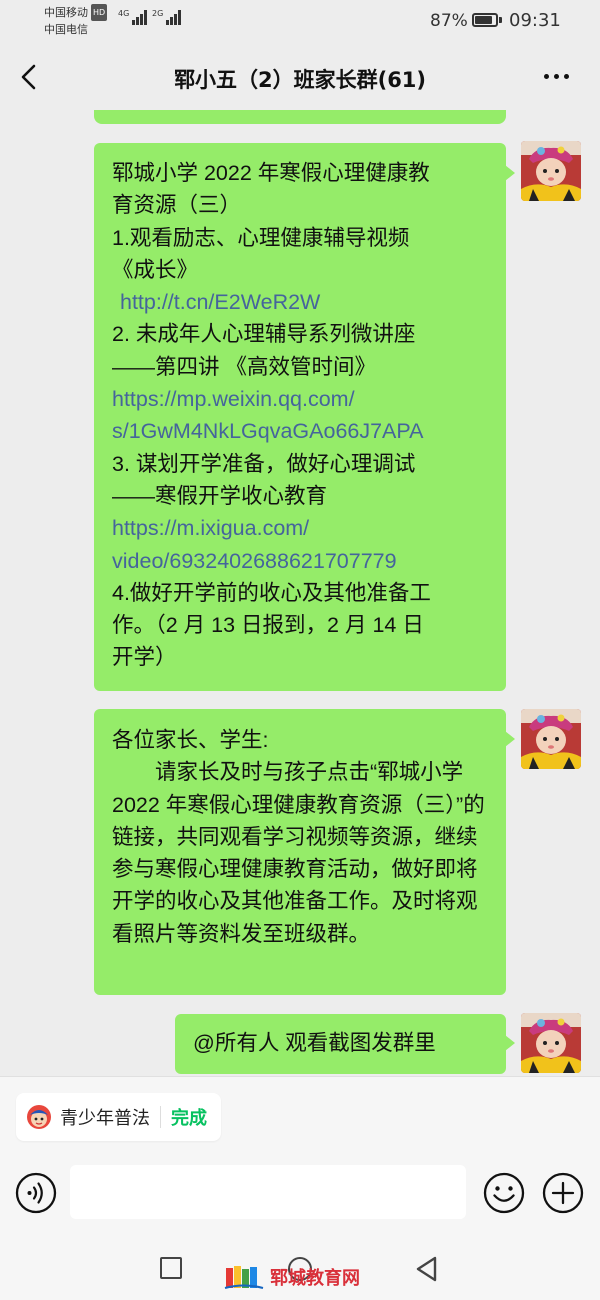 This screenshot has width=600, height=1300. What do you see at coordinates (449, 21) in the screenshot?
I see `battery-percentage: 87%` at bounding box center [449, 21].